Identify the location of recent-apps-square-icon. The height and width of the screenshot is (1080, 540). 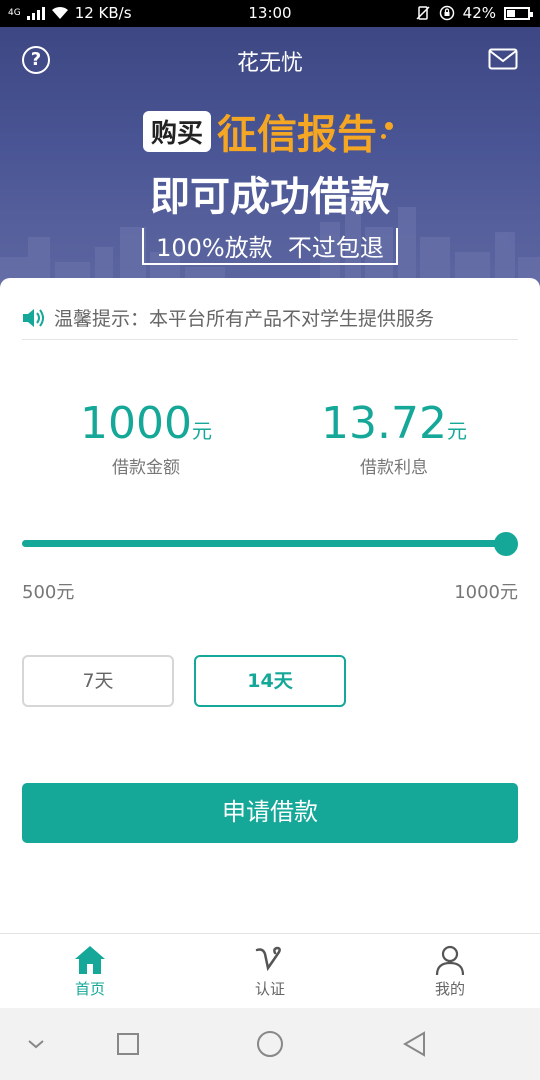
(128, 1044).